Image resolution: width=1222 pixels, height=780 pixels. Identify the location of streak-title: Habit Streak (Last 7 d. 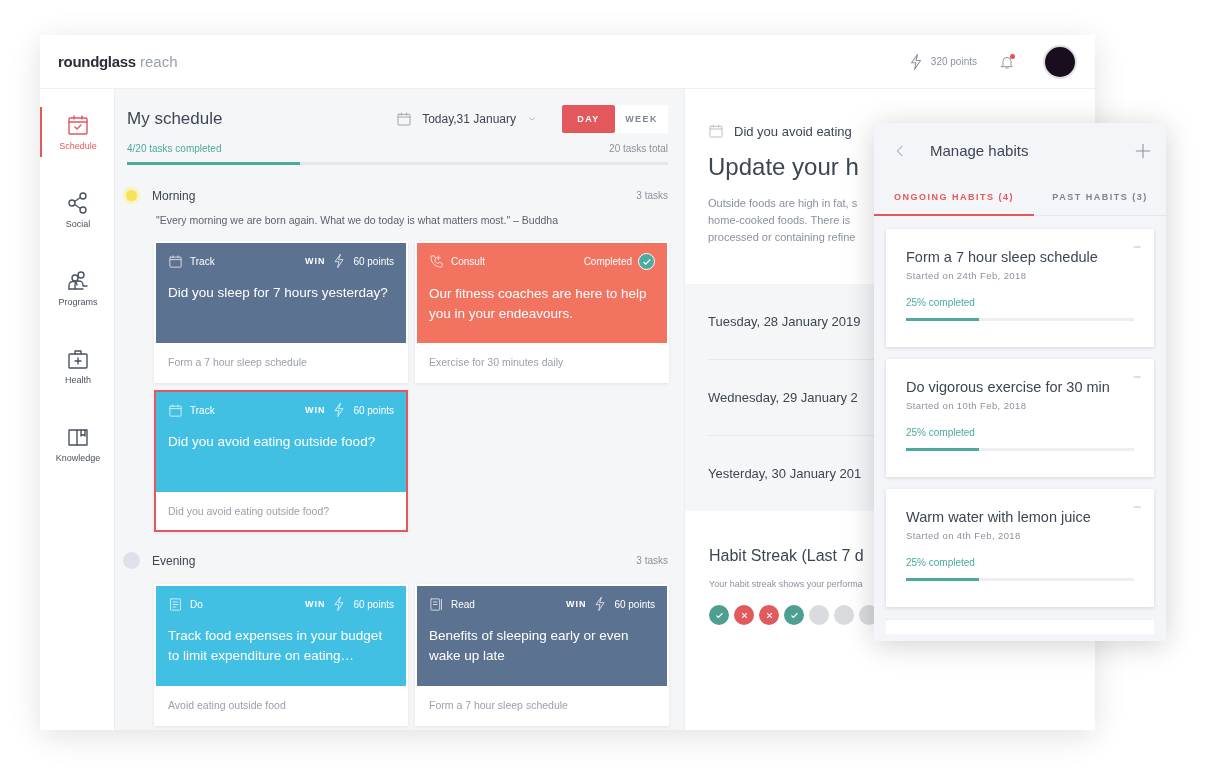
(786, 556).